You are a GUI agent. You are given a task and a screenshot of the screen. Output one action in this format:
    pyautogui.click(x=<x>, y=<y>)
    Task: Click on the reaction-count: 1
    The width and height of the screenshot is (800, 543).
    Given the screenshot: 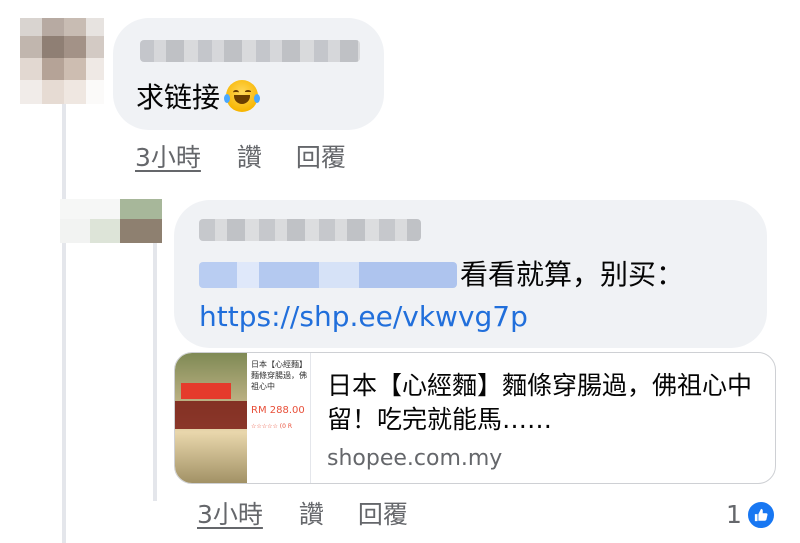 What is the action you would take?
    pyautogui.click(x=734, y=514)
    